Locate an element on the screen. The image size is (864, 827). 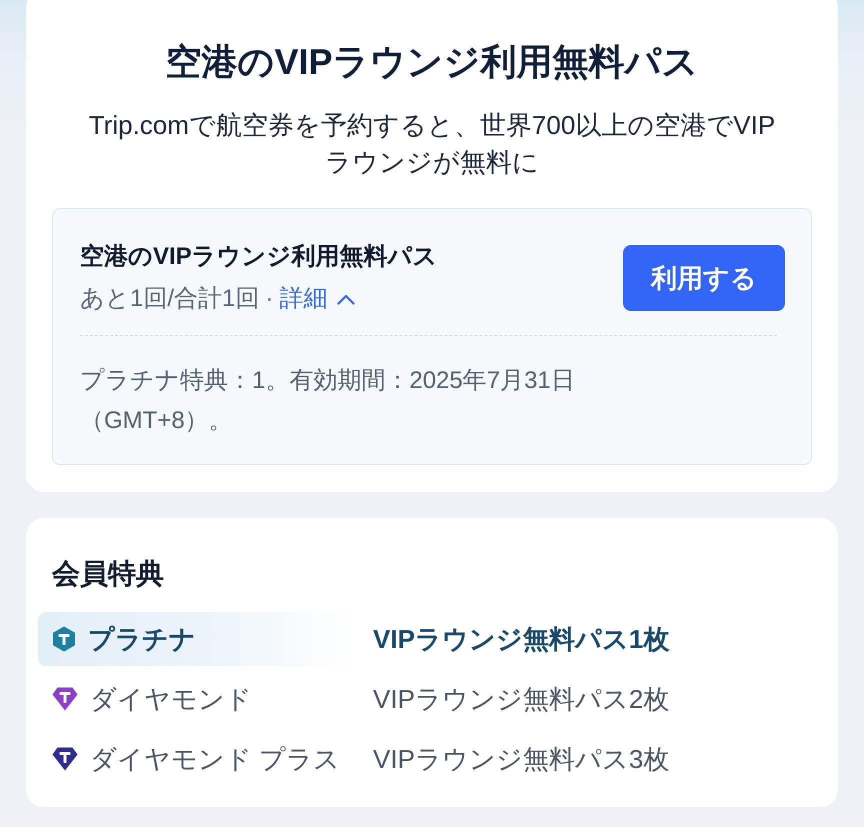
benefits-heading: 会員特典 is located at coordinates (108, 574).